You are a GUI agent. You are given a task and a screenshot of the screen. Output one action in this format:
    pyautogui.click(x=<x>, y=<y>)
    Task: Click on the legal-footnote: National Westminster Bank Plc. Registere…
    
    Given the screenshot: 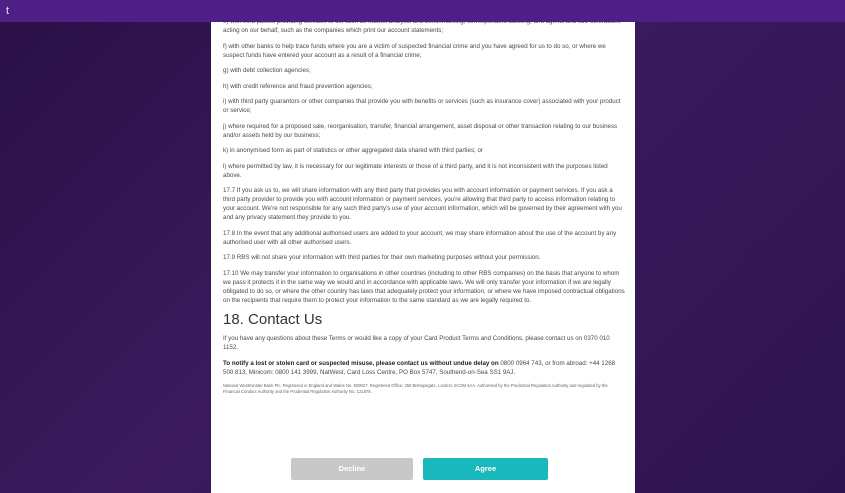 What is the action you would take?
    pyautogui.click(x=415, y=388)
    